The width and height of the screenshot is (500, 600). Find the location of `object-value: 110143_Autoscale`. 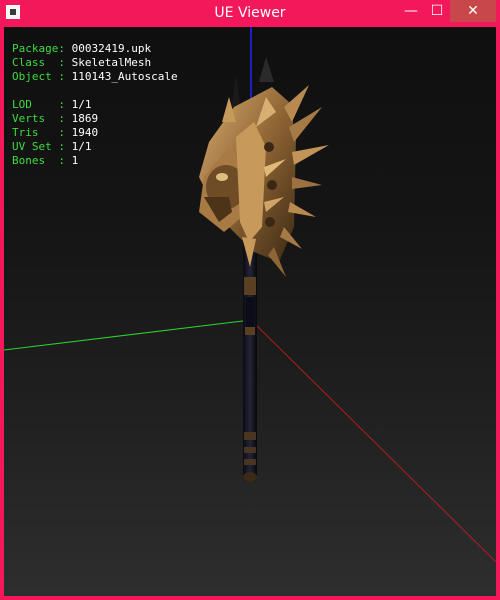

object-value: 110143_Autoscale is located at coordinates (124, 76).